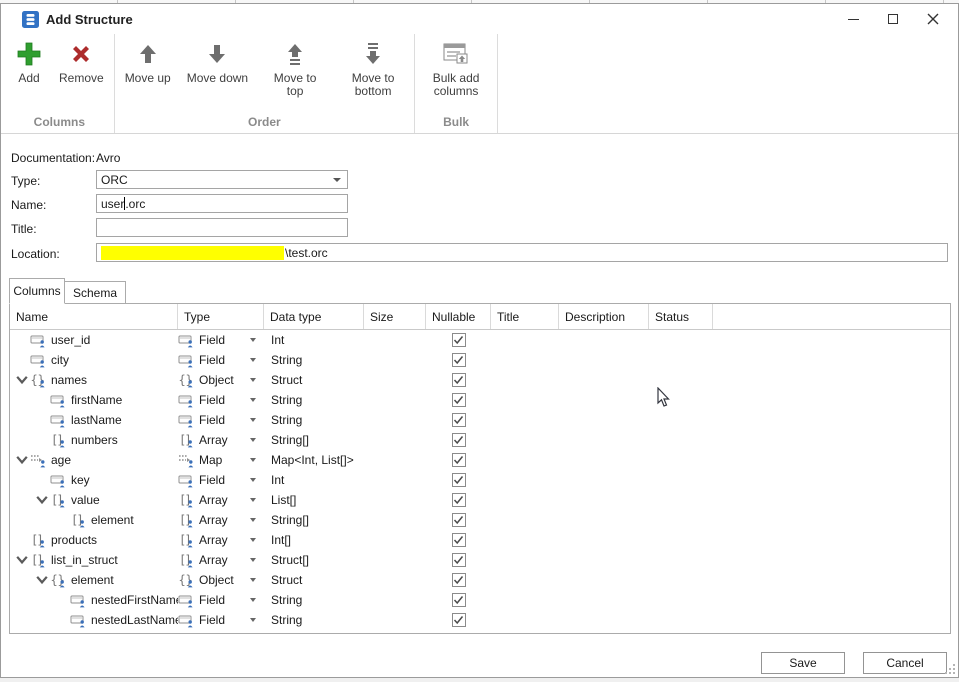  What do you see at coordinates (222, 203) in the screenshot?
I see `name-input: user .orc` at bounding box center [222, 203].